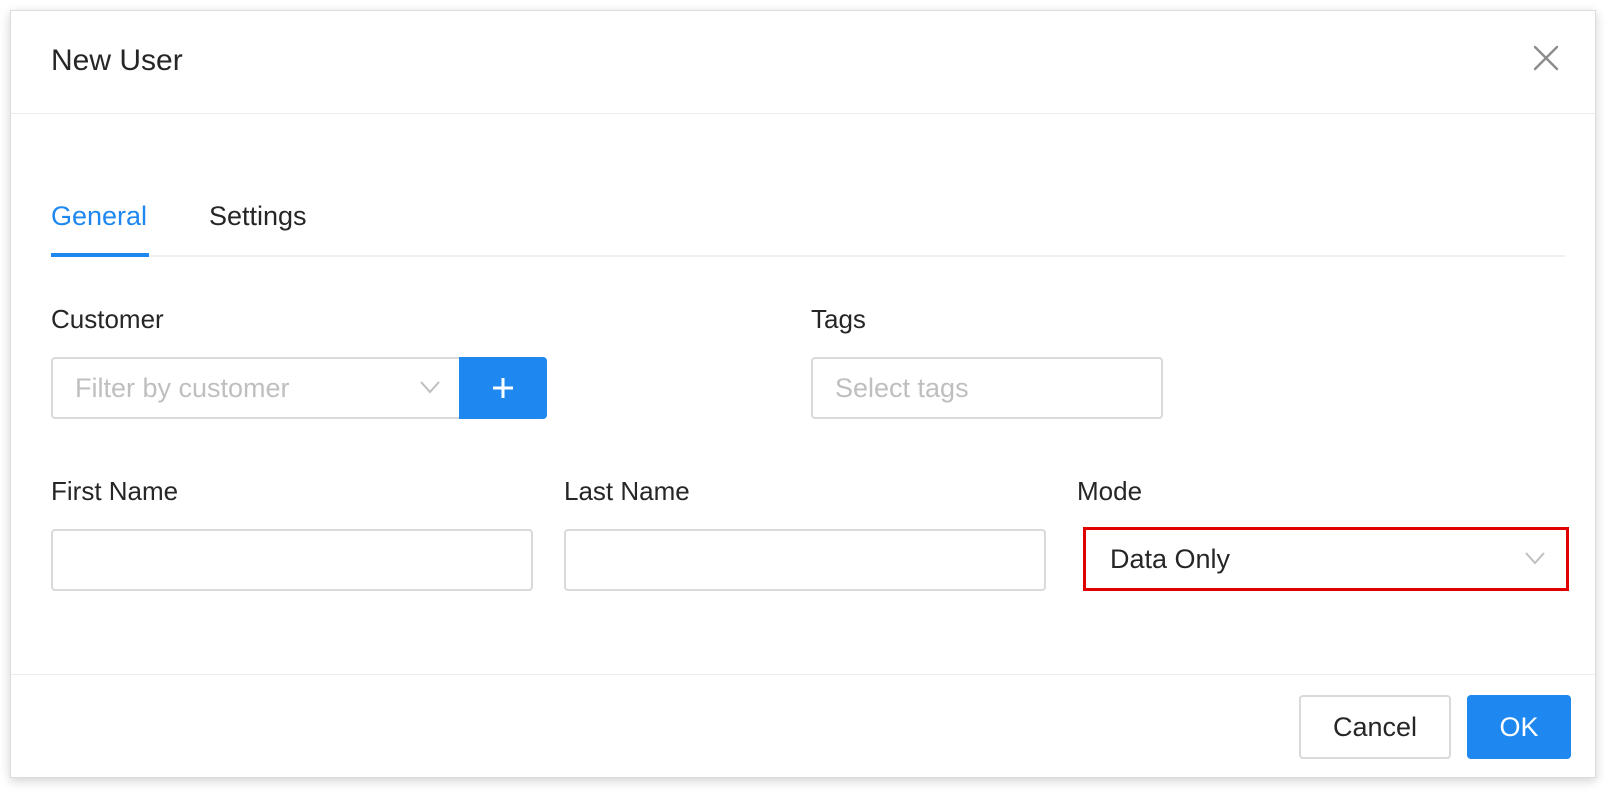 Image resolution: width=1622 pixels, height=804 pixels. I want to click on customer-placeholder: Filter by customer, so click(182, 388).